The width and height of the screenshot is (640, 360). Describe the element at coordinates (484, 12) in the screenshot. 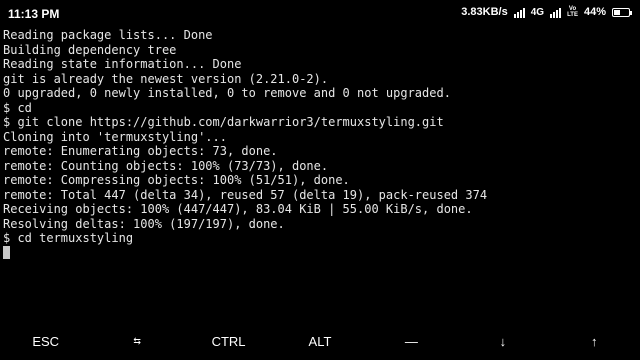

I see `network-speed: 3.83KB/s` at that location.